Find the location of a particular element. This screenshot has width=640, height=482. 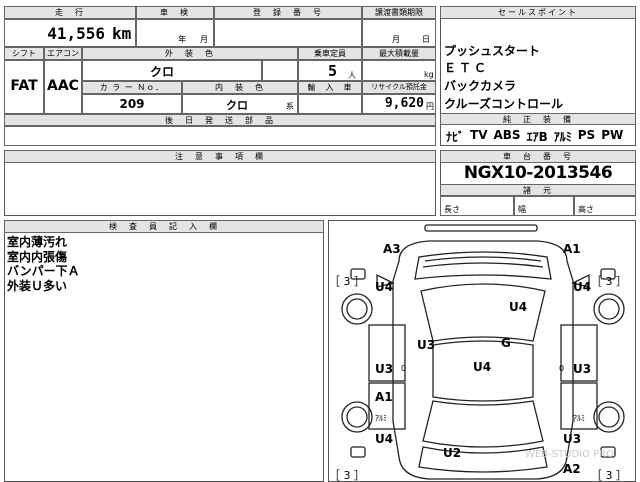

door-mark-right: 0 is located at coordinates (561, 368).